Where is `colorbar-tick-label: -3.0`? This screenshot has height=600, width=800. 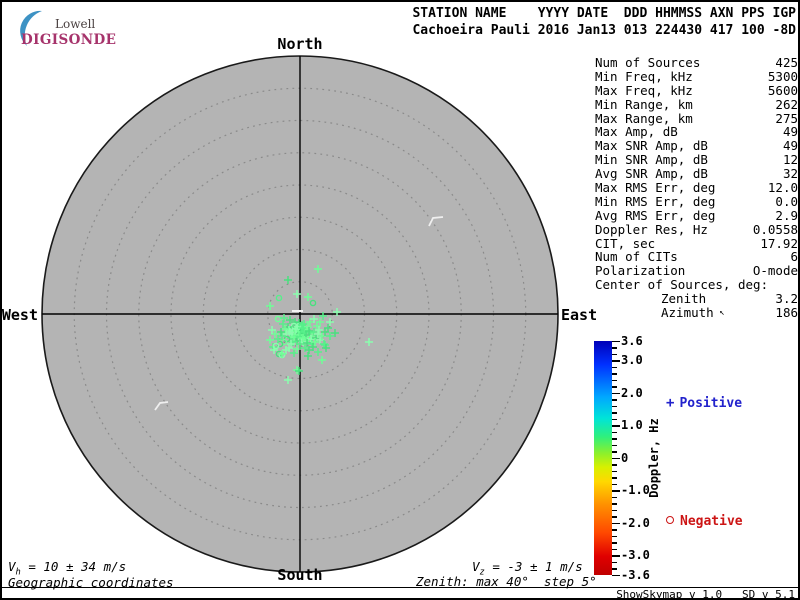 colorbar-tick-label: -3.0 is located at coordinates (635, 555).